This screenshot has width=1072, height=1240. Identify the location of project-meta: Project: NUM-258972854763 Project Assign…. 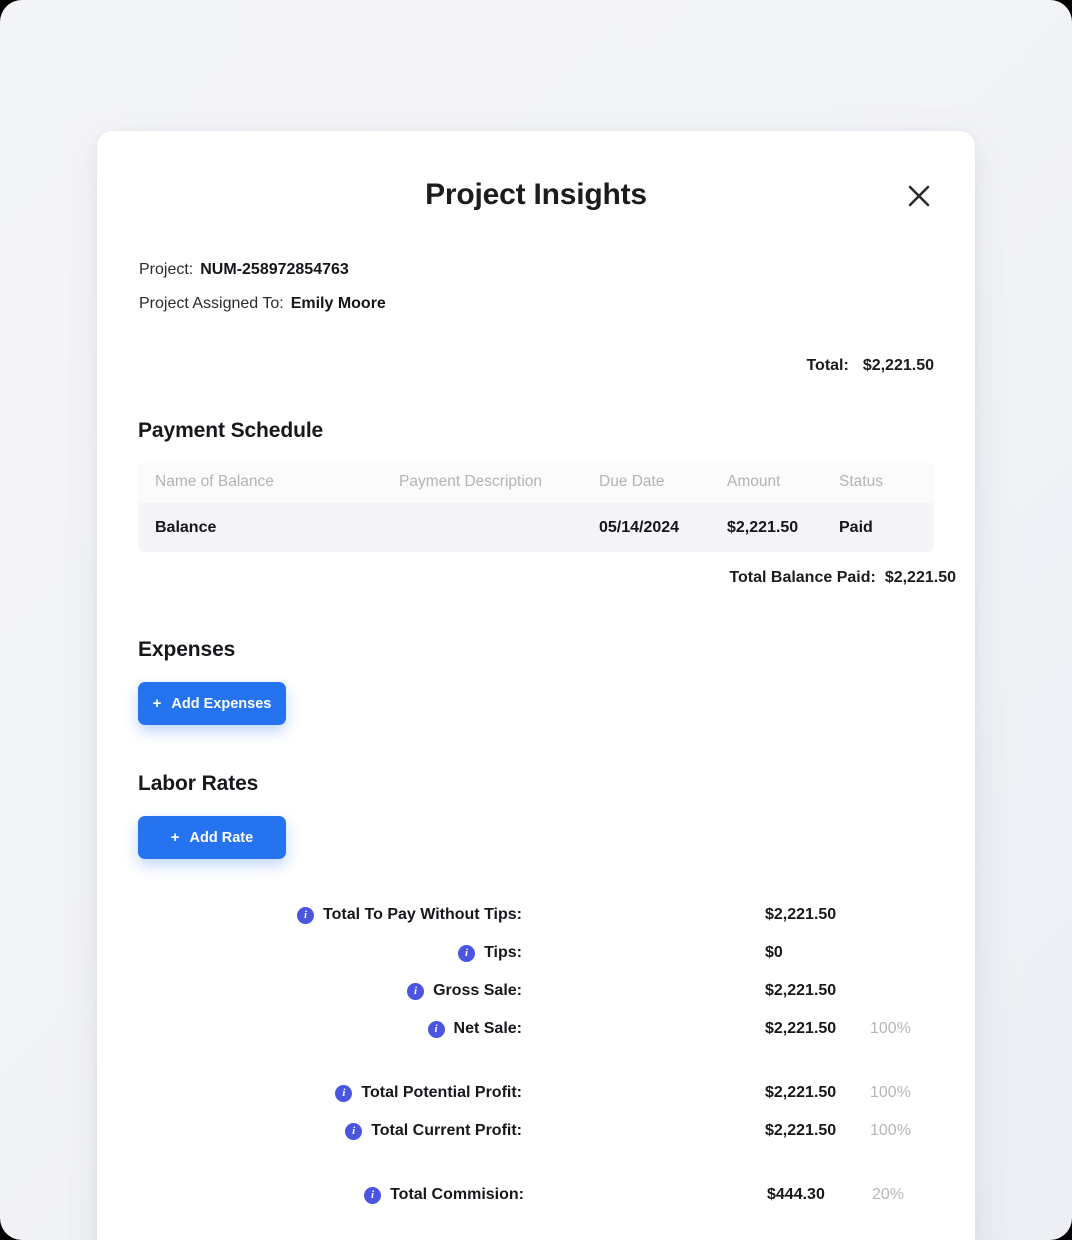
(262, 287).